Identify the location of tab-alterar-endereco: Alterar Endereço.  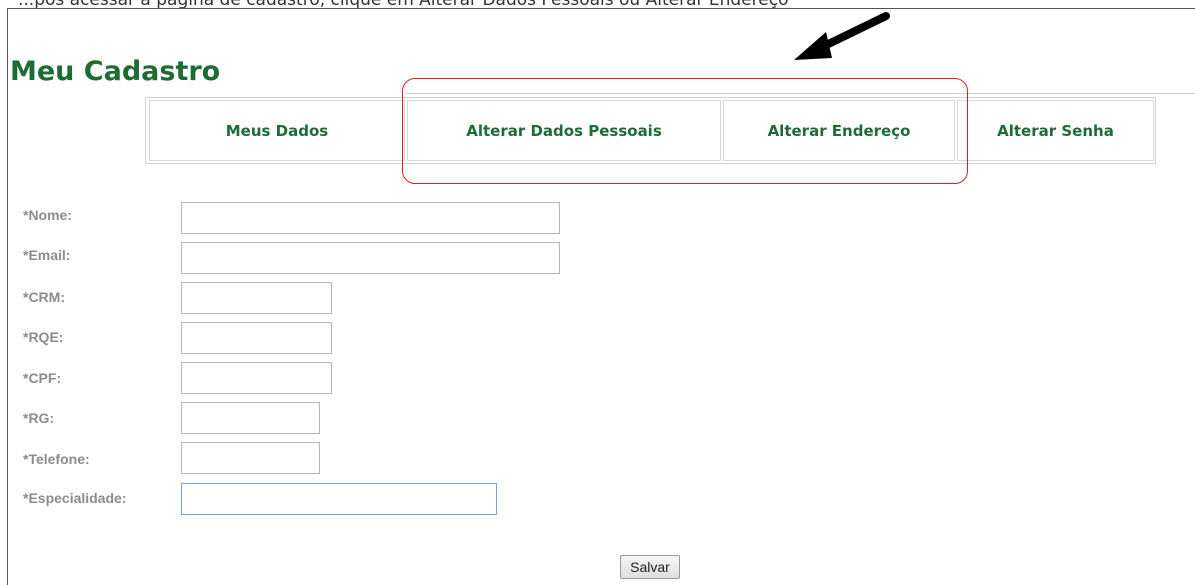
(839, 130).